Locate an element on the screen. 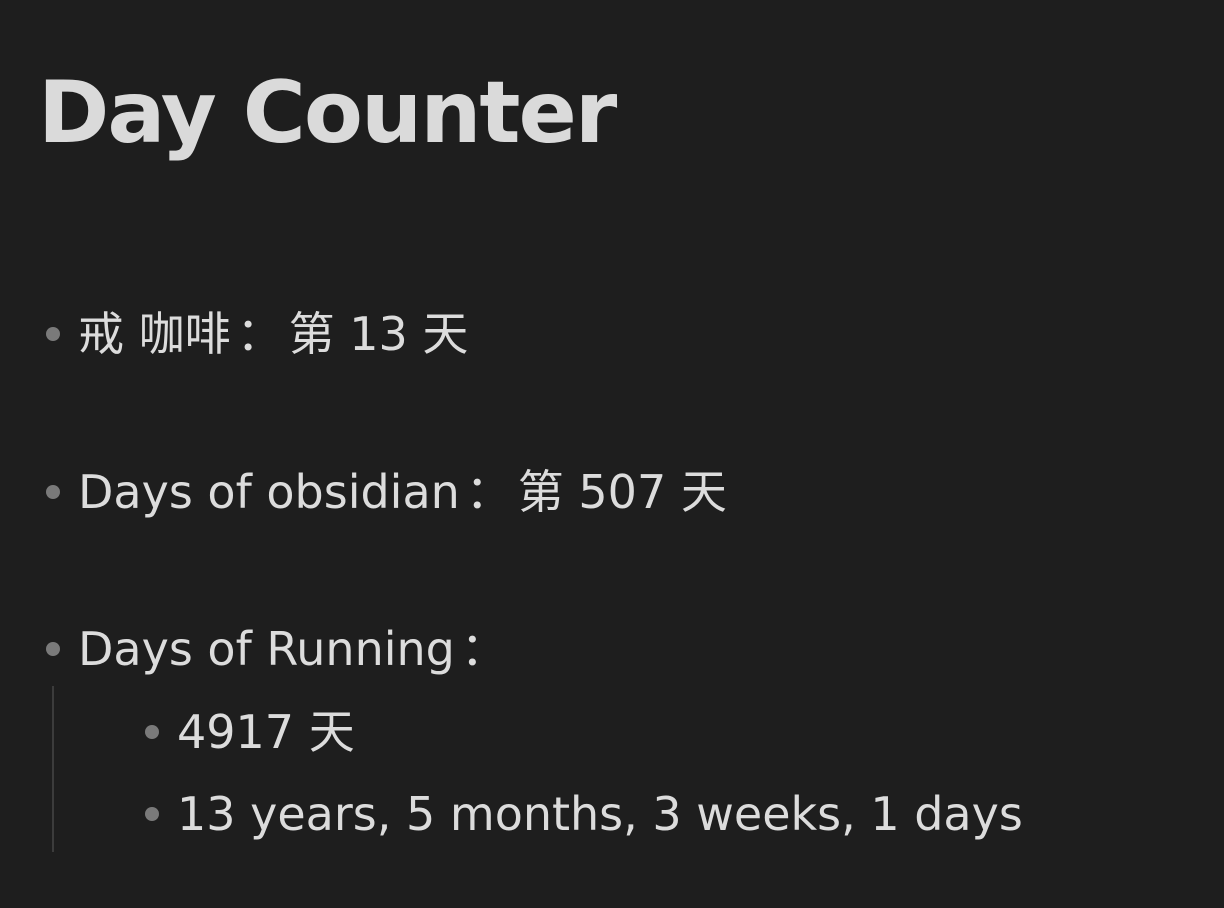 This screenshot has width=1224, height=908. list-item-value: 第 507 天 is located at coordinates (622, 492).